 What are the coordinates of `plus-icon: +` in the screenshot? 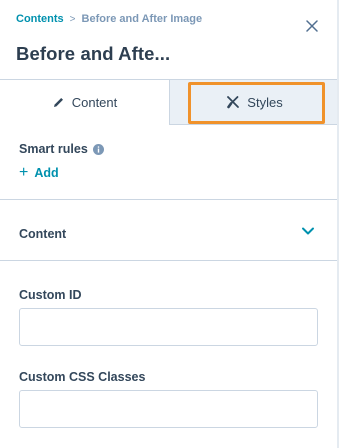 It's located at (24, 172).